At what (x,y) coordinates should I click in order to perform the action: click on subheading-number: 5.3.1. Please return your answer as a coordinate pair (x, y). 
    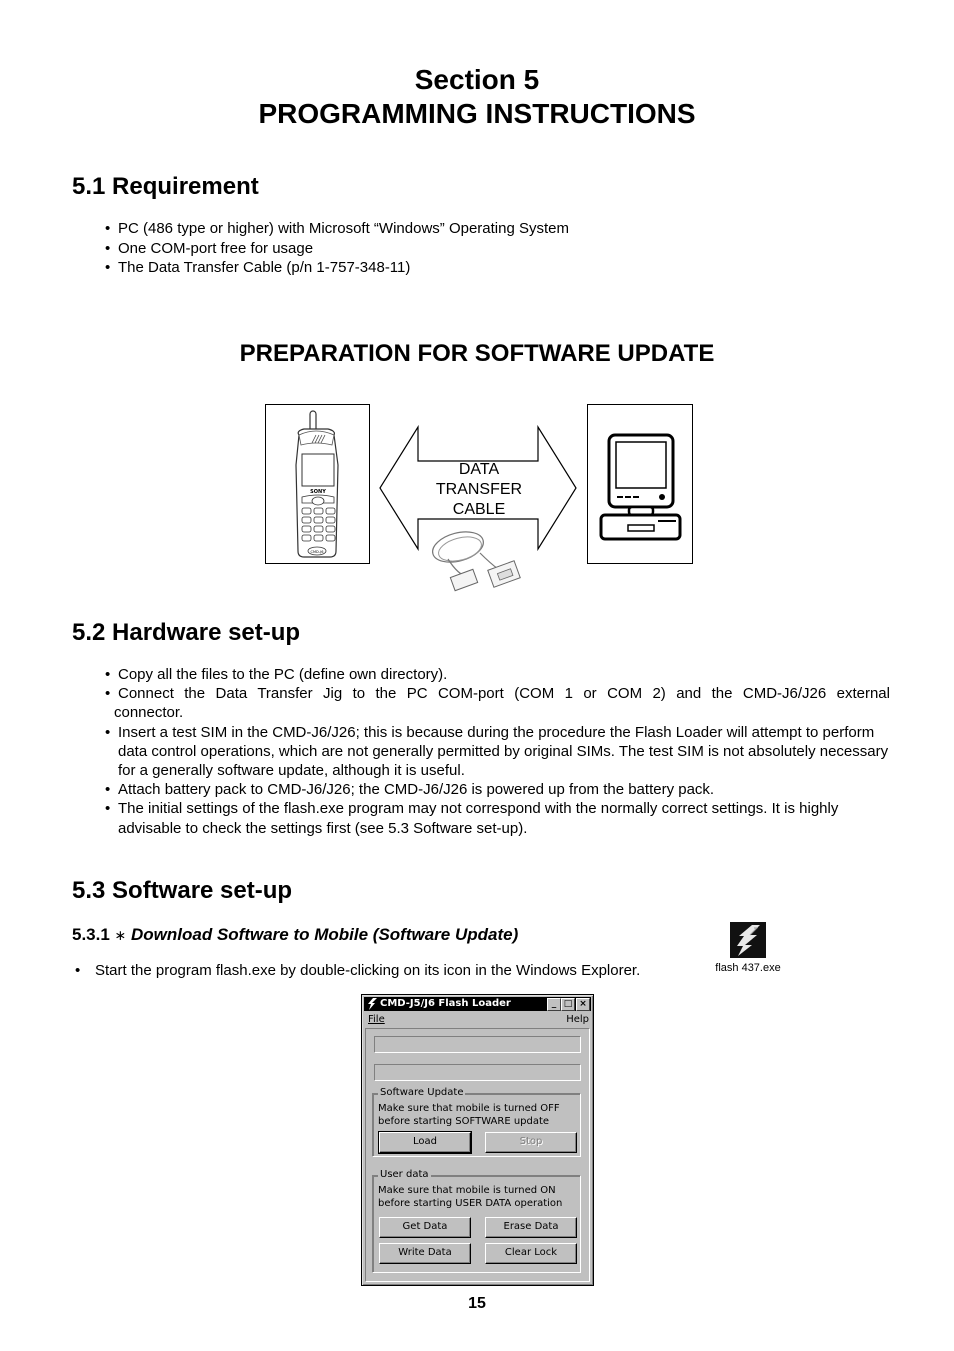
    Looking at the image, I should click on (91, 934).